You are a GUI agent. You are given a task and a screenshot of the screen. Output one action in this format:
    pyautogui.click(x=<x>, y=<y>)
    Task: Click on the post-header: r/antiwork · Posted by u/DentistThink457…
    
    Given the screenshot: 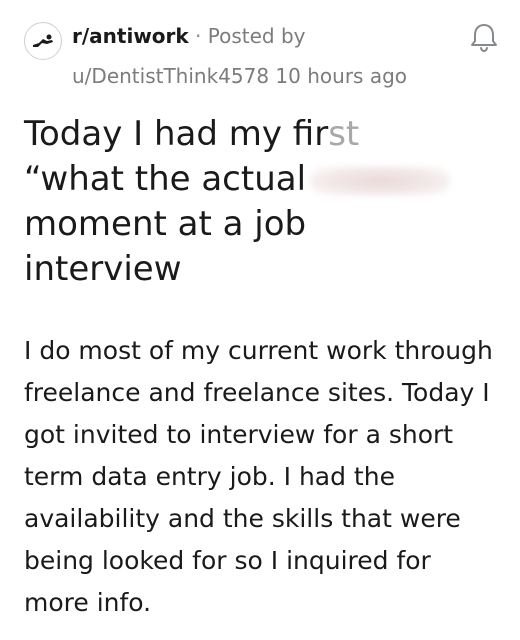 What is the action you would take?
    pyautogui.click(x=264, y=56)
    